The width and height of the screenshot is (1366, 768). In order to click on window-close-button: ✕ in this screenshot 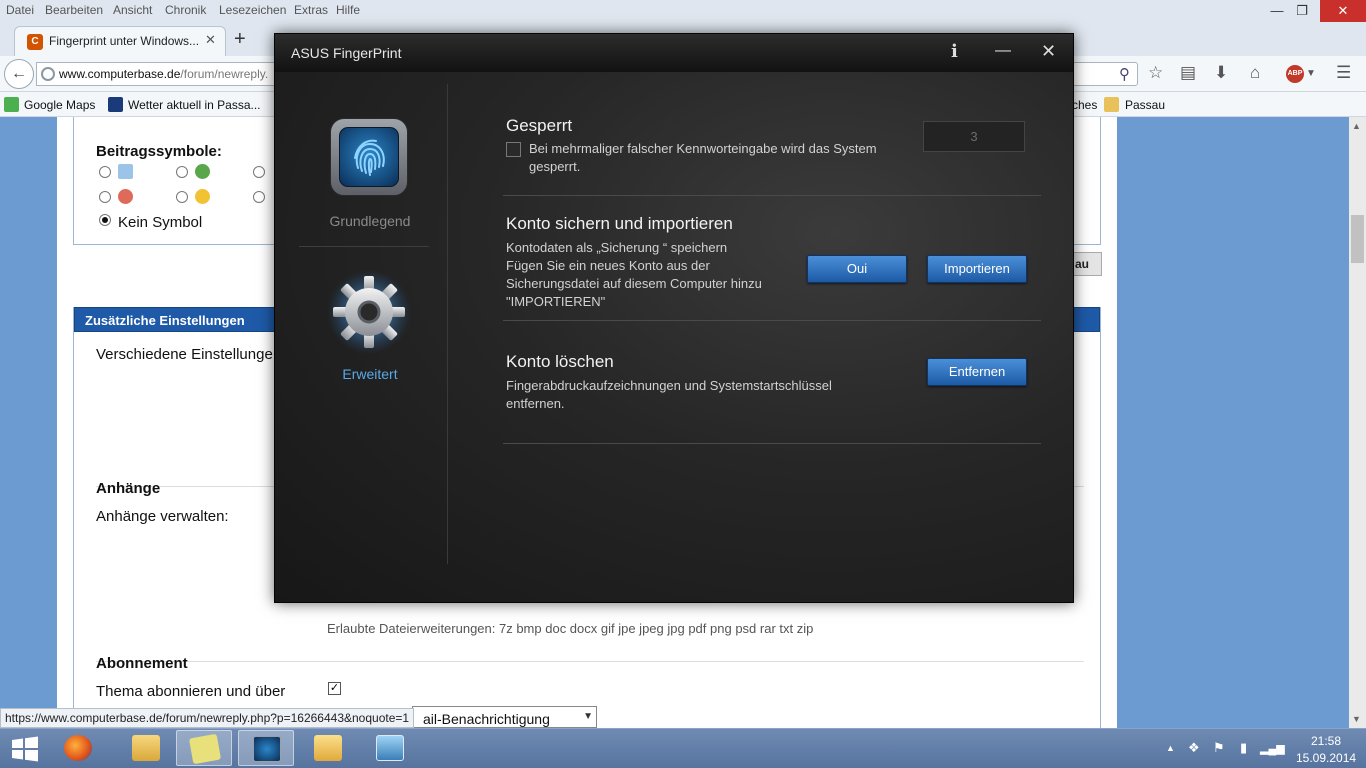, I will do `click(1343, 11)`.